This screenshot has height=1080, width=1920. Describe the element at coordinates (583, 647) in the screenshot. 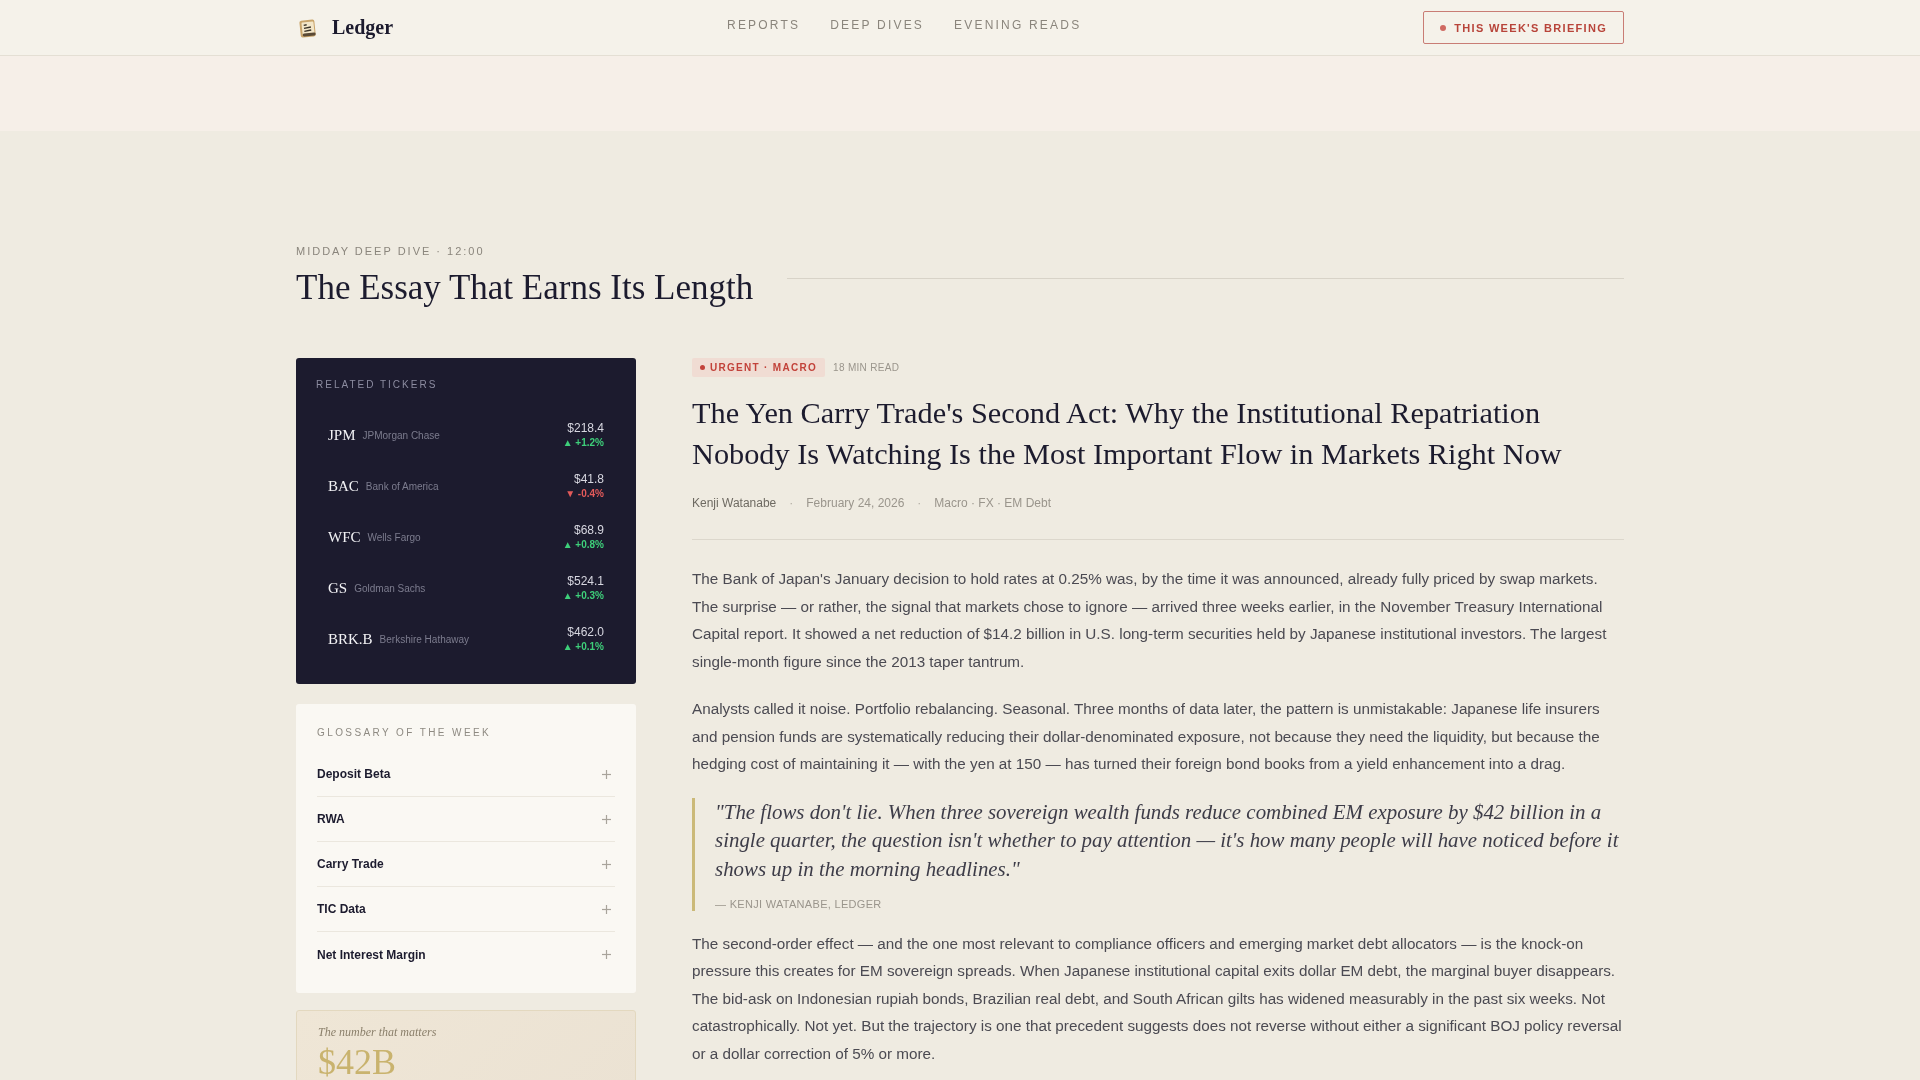

I see `price-change: ▲ +0.1%` at that location.